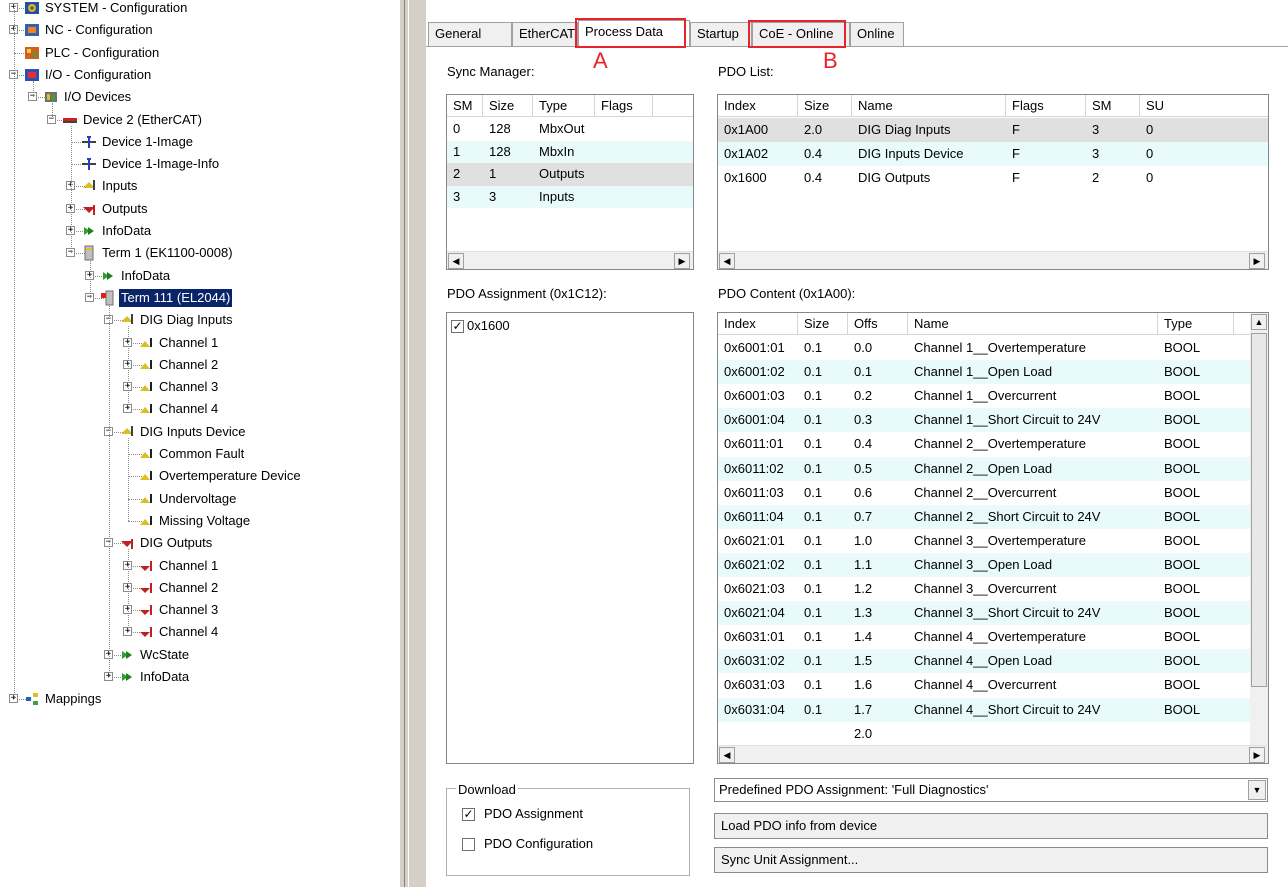 The height and width of the screenshot is (887, 1288). I want to click on table-row: 0x1600 0.4 DIG Outputs F 2 0, so click(993, 178).